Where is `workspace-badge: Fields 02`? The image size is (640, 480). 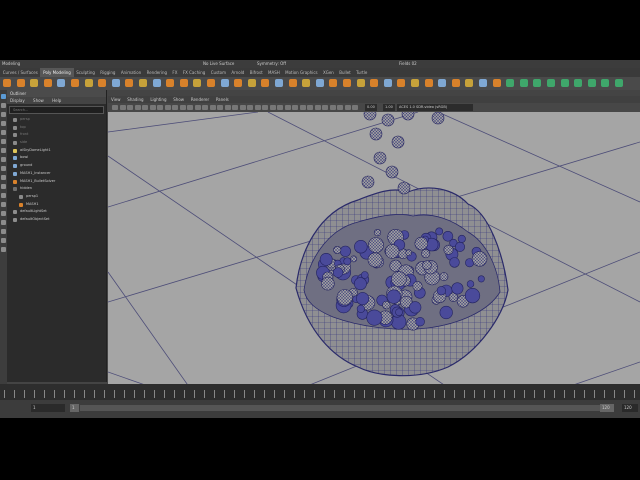 workspace-badge: Fields 02 is located at coordinates (408, 64).